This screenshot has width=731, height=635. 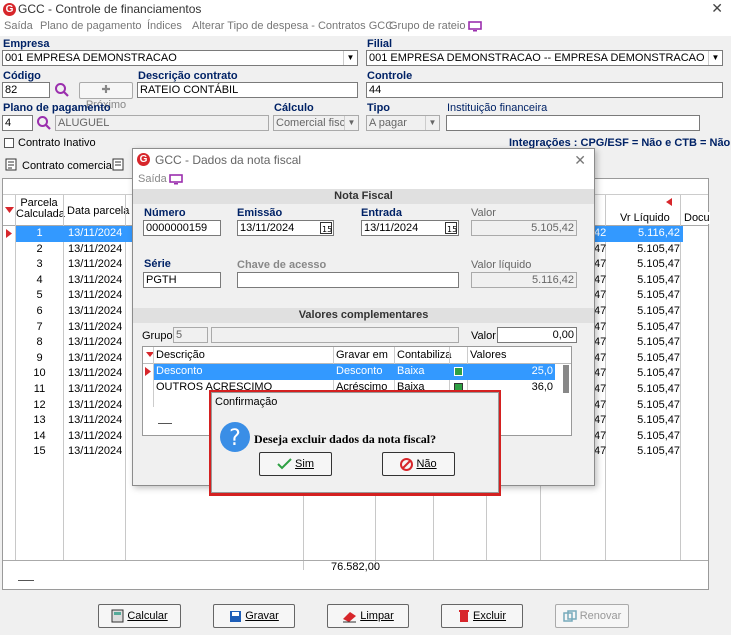 What do you see at coordinates (488, 355) in the screenshot?
I see `vc-col-valores: Valores` at bounding box center [488, 355].